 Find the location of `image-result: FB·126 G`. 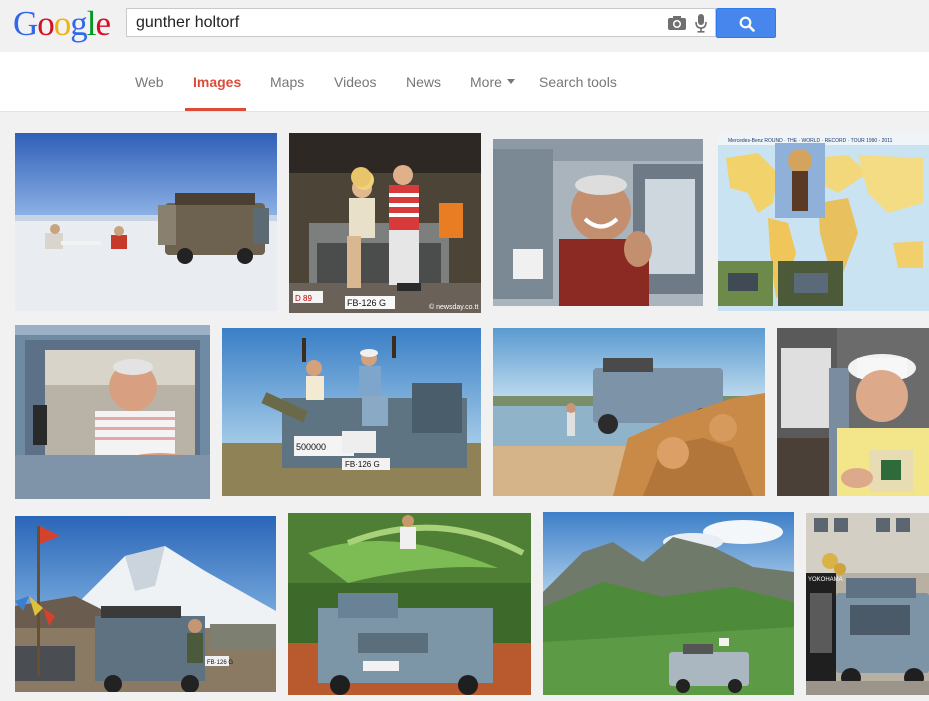

image-result: FB·126 G is located at coordinates (145, 604).